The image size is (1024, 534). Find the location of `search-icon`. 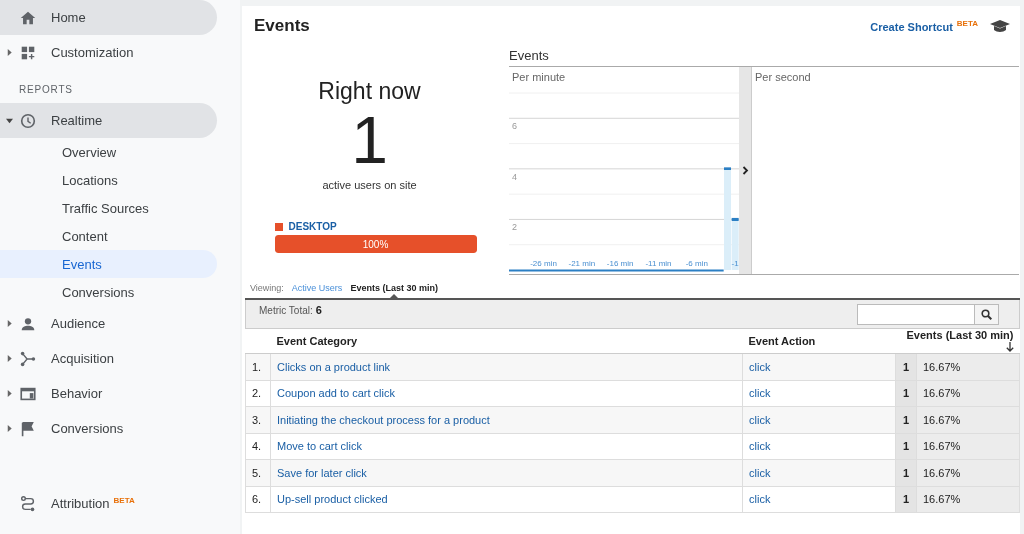

search-icon is located at coordinates (986, 314).